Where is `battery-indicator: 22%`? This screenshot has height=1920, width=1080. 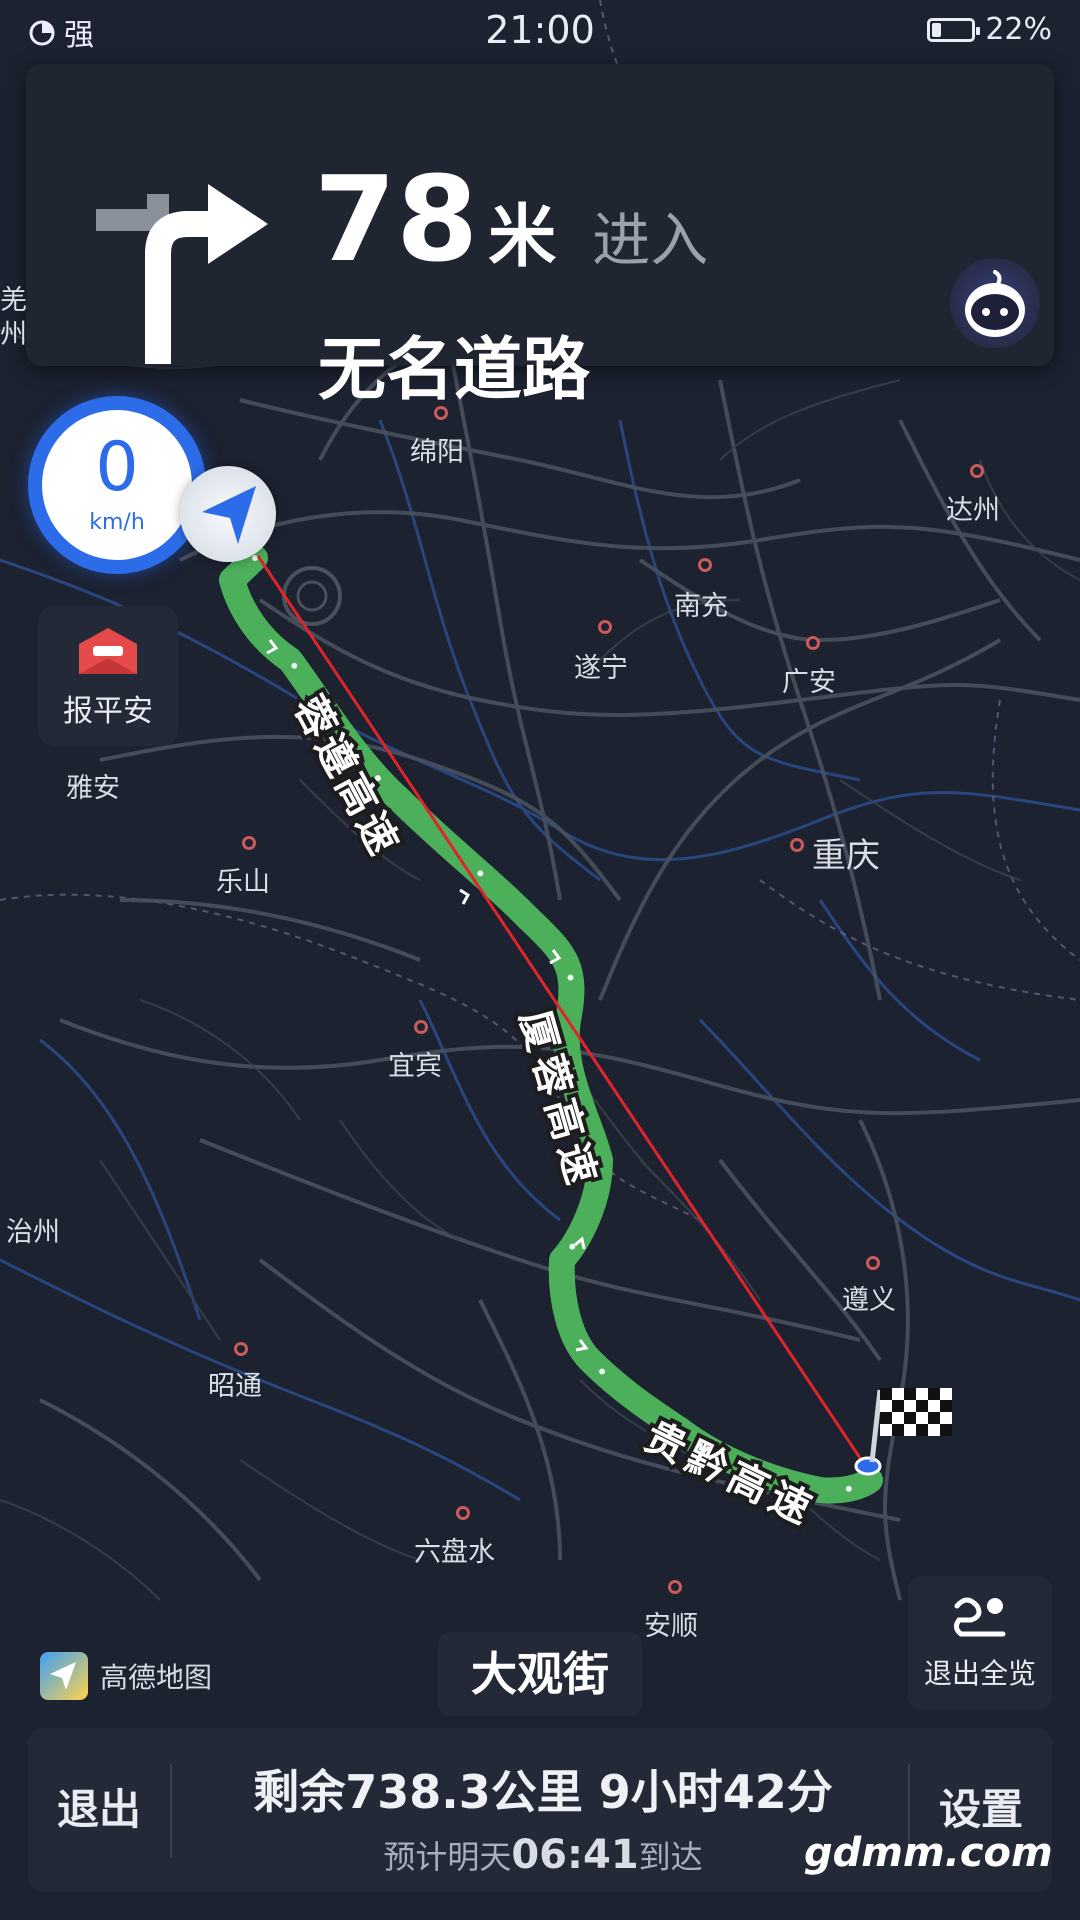
battery-indicator: 22% is located at coordinates (989, 29).